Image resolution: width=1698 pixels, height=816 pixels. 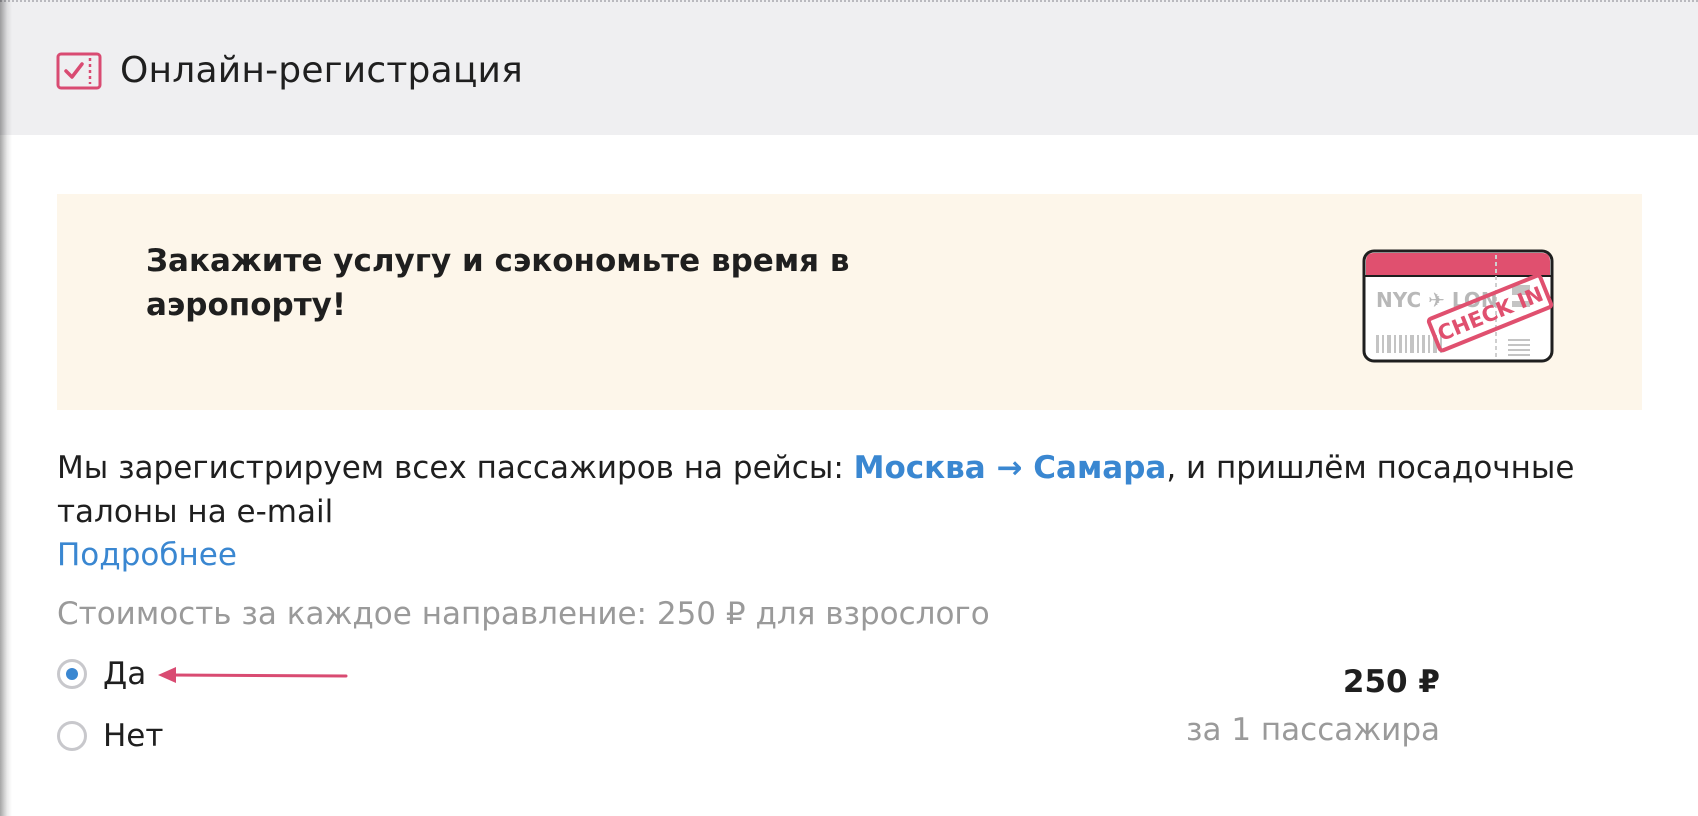 What do you see at coordinates (1312, 730) in the screenshot?
I see `price-per-passenger: за 1 пассажира` at bounding box center [1312, 730].